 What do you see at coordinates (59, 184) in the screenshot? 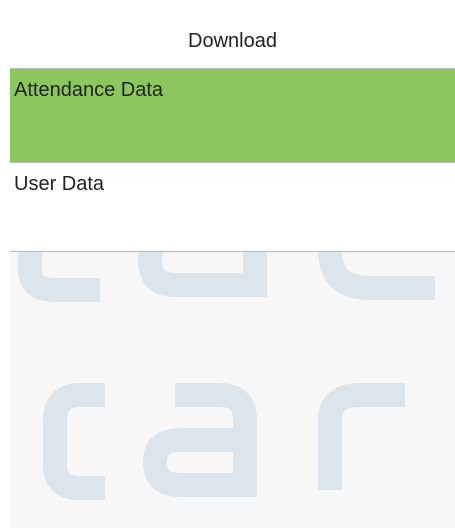
I see `menu-item-label: User Data` at bounding box center [59, 184].